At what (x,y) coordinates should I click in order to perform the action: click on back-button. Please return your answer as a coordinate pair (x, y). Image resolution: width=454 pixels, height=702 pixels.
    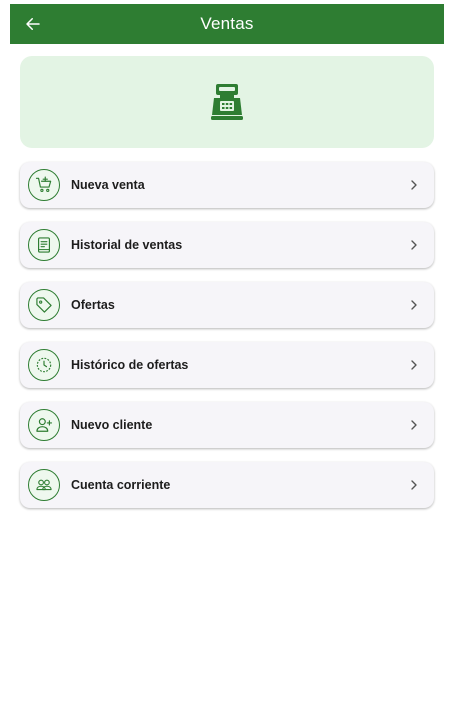
    Looking at the image, I should click on (33, 24).